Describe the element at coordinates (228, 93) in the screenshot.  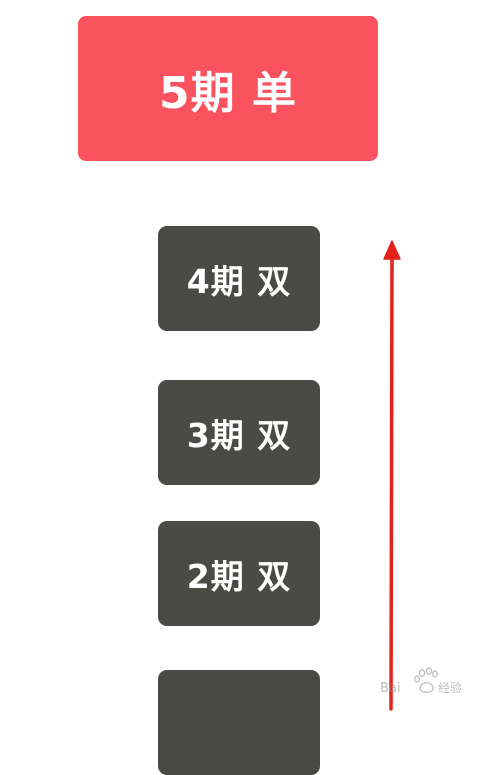
I see `top-period-label: 5期 单` at that location.